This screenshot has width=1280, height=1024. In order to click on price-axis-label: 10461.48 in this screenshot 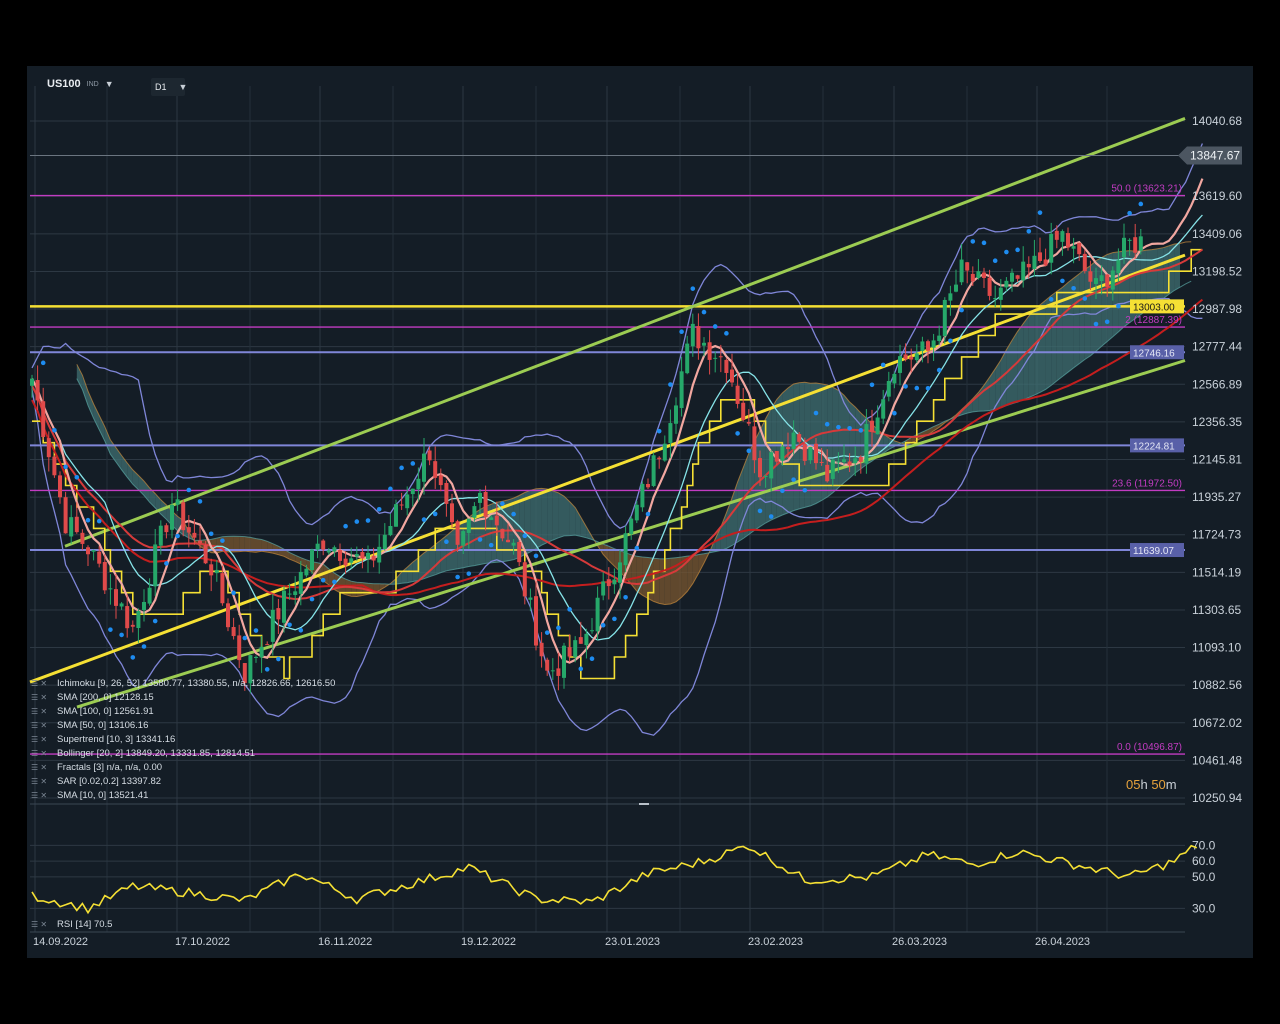, I will do `click(1217, 760)`.